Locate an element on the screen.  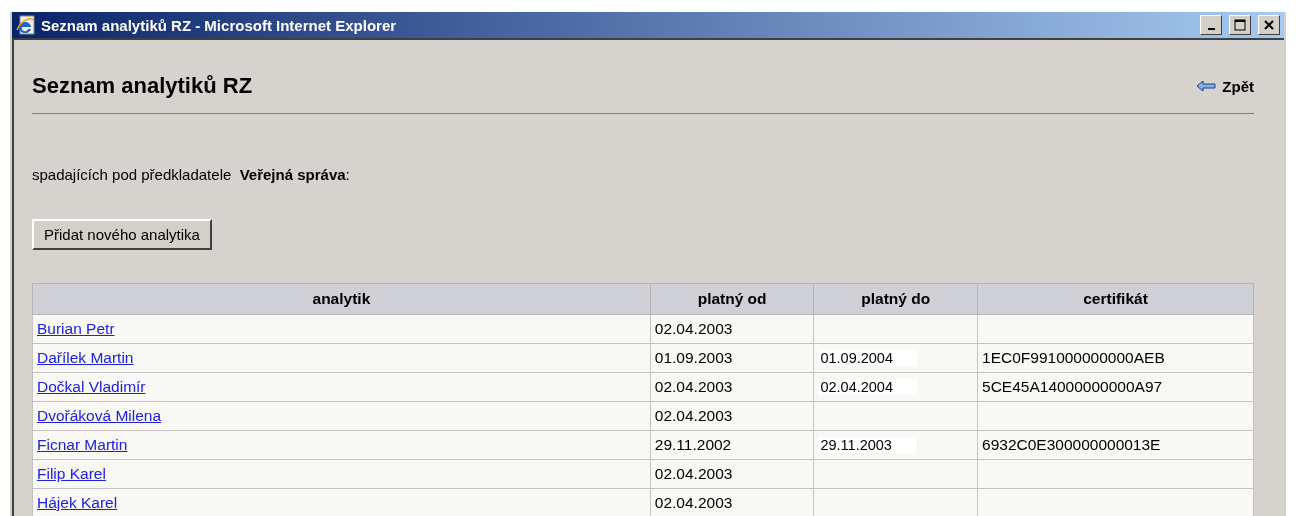
analyst-link: Dvořáková Milena is located at coordinates (99, 415).